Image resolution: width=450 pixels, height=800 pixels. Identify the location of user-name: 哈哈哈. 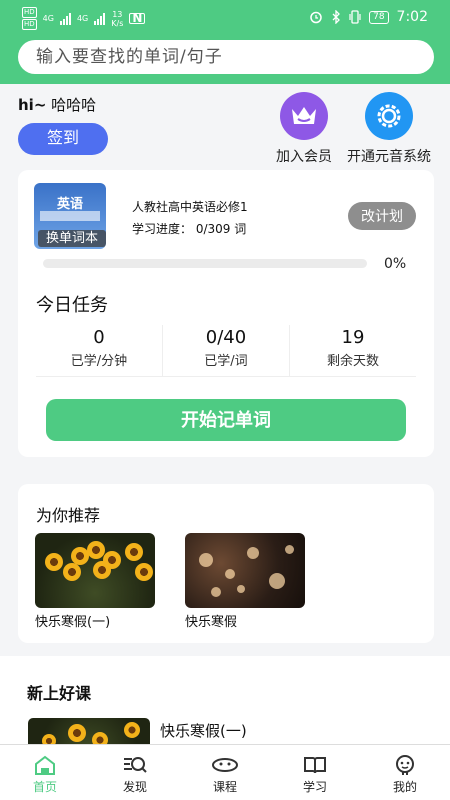
(74, 105).